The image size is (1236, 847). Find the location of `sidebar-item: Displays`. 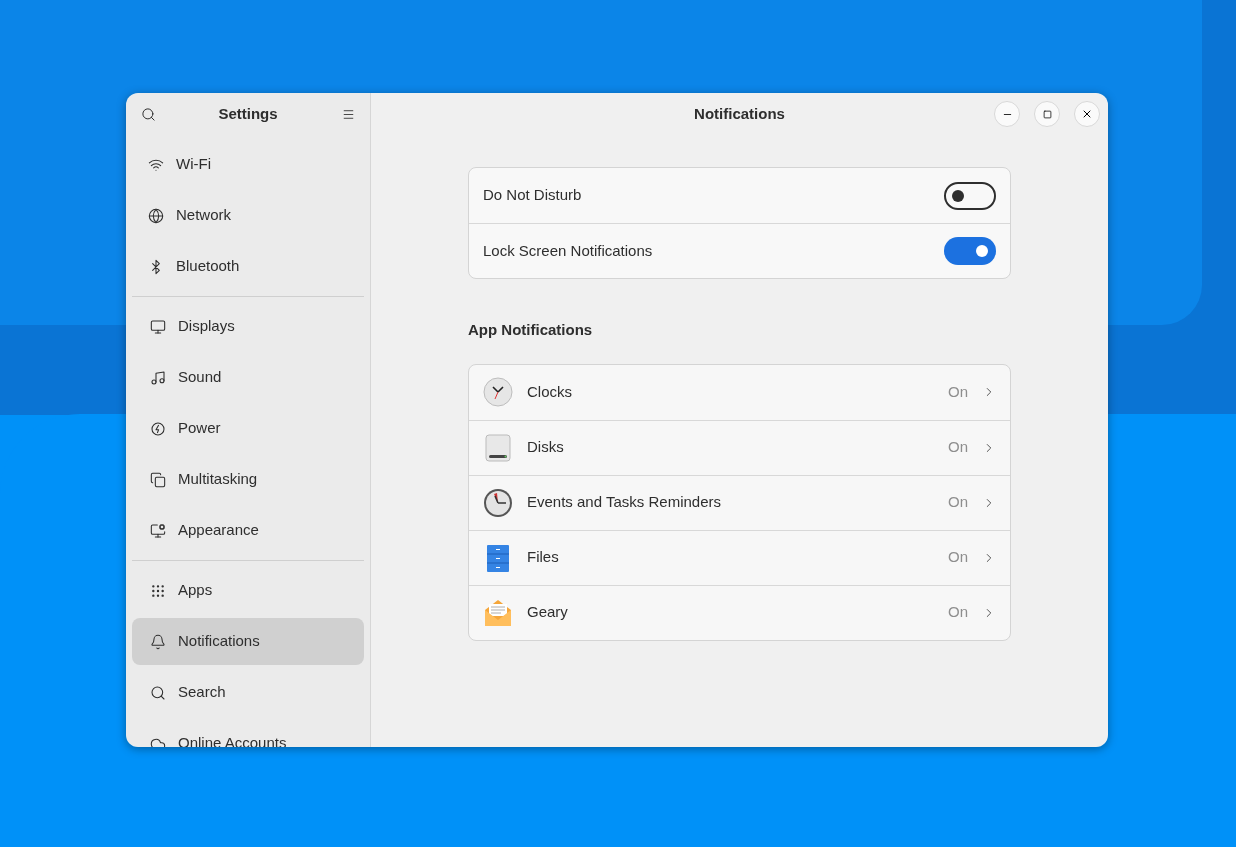

sidebar-item: Displays is located at coordinates (248, 326).